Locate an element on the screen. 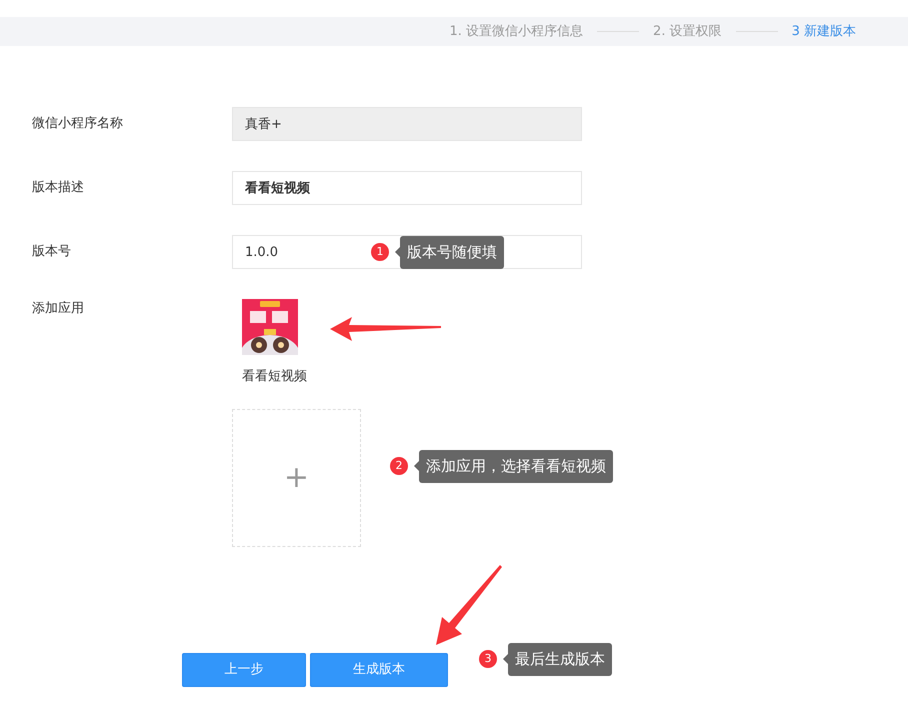  annotation-tooltip: 最后生成版本 is located at coordinates (560, 659).